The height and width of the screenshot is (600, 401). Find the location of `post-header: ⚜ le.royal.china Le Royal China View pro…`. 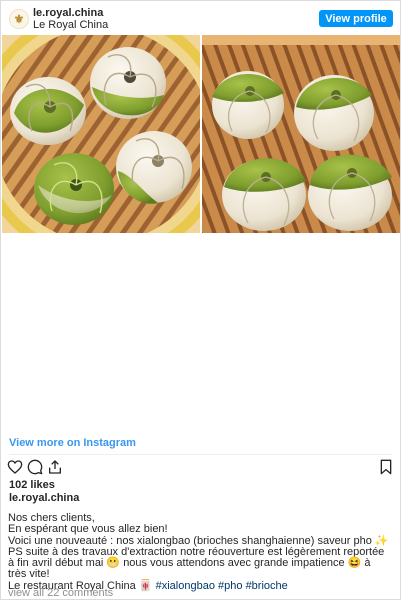

post-header: ⚜ le.royal.china Le Royal China View pro… is located at coordinates (200, 18).